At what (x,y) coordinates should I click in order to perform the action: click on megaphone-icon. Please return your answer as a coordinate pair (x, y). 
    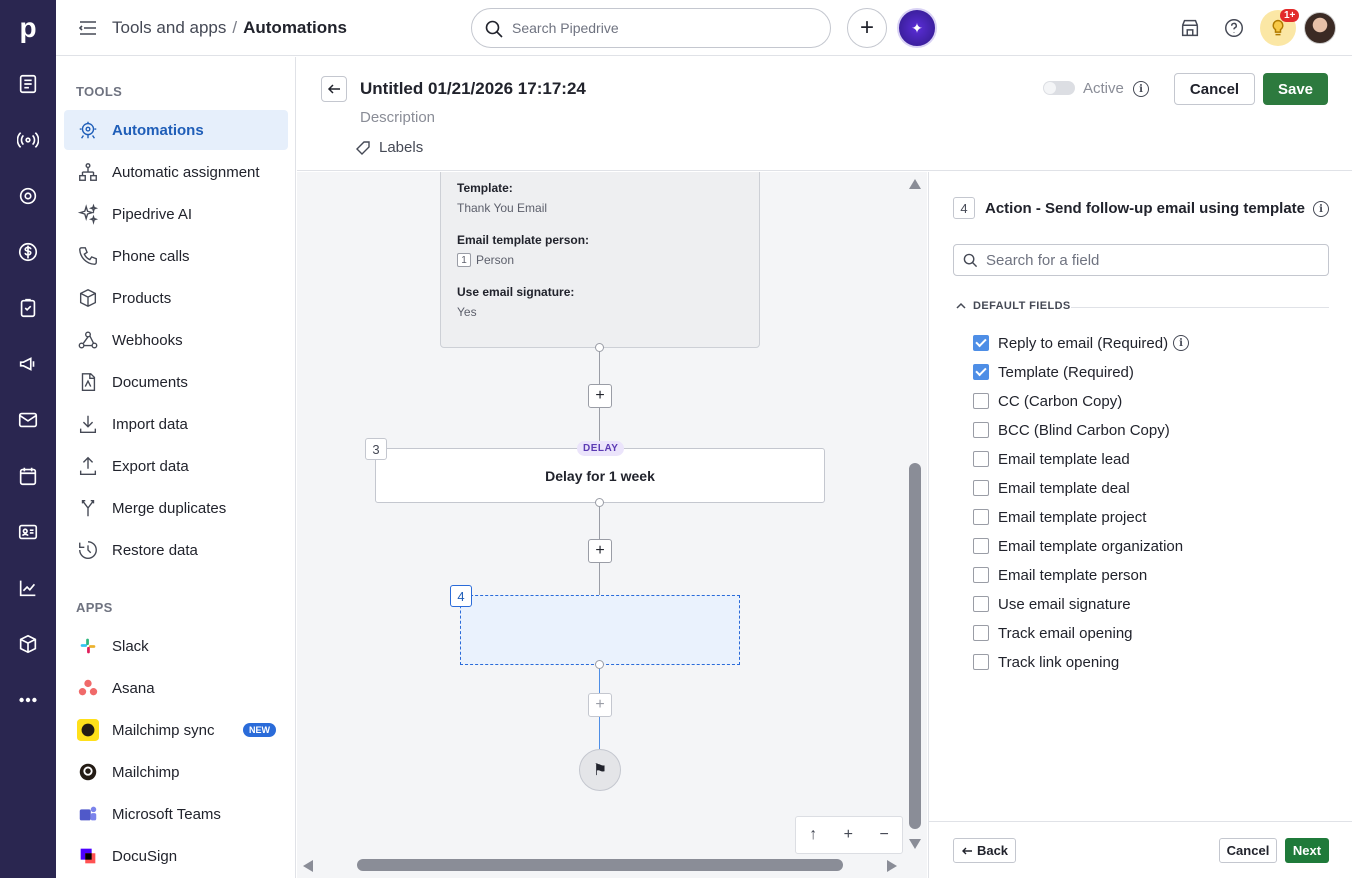
    Looking at the image, I should click on (28, 364).